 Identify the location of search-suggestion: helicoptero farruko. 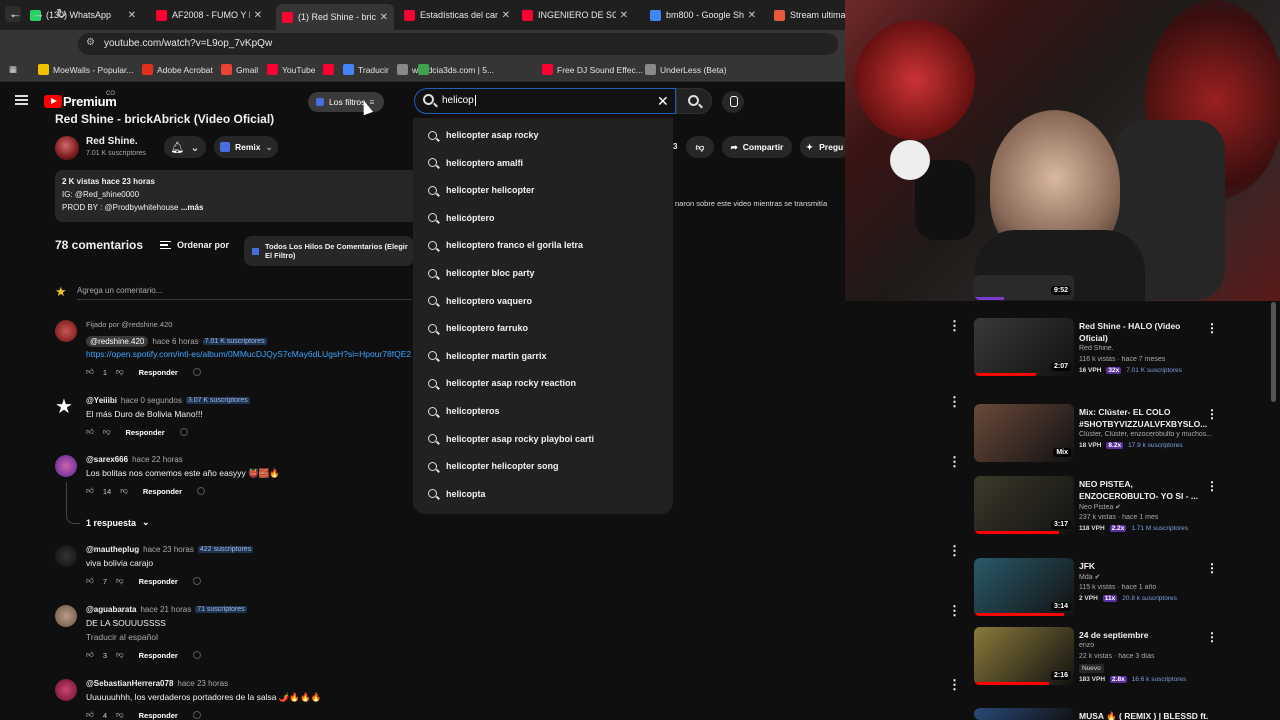
(478, 328).